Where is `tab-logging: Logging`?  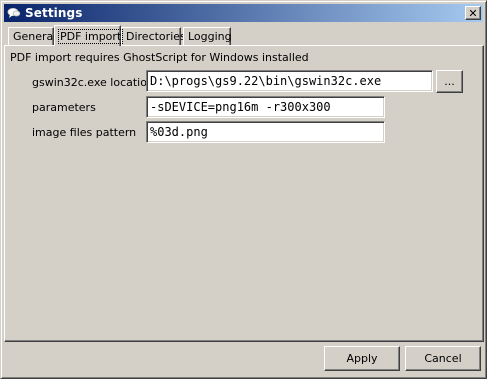
tab-logging: Logging is located at coordinates (207, 36).